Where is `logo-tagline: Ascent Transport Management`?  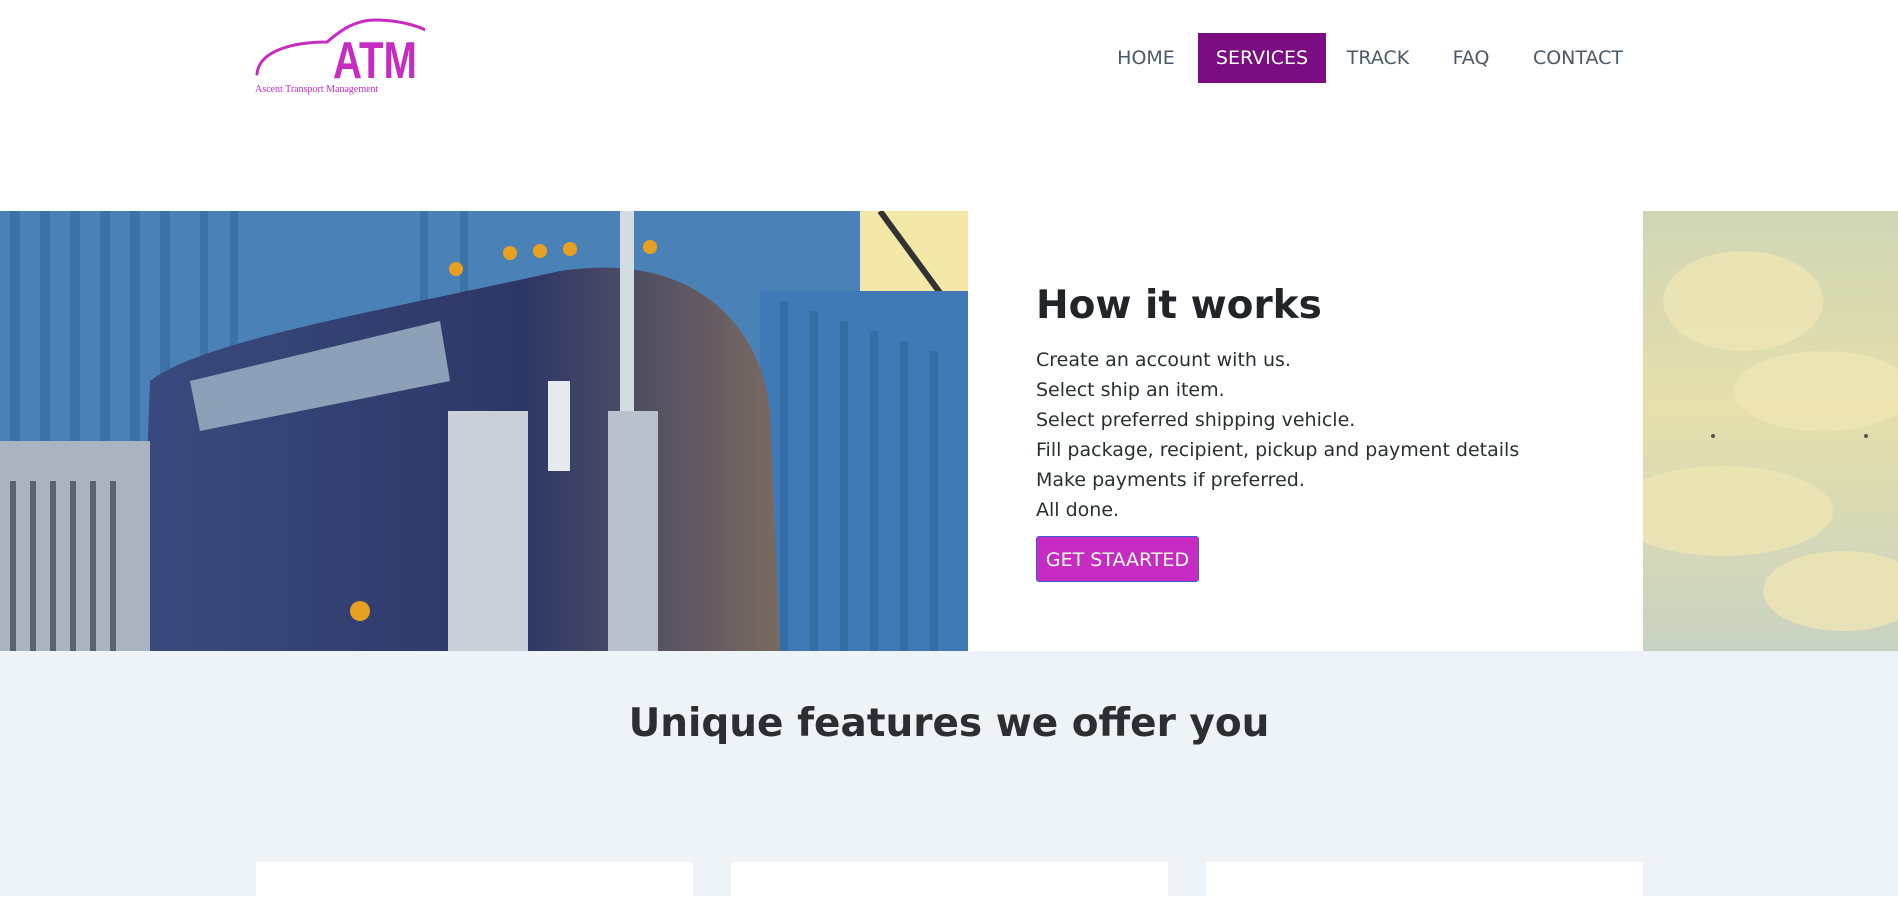
logo-tagline: Ascent Transport Management is located at coordinates (317, 89).